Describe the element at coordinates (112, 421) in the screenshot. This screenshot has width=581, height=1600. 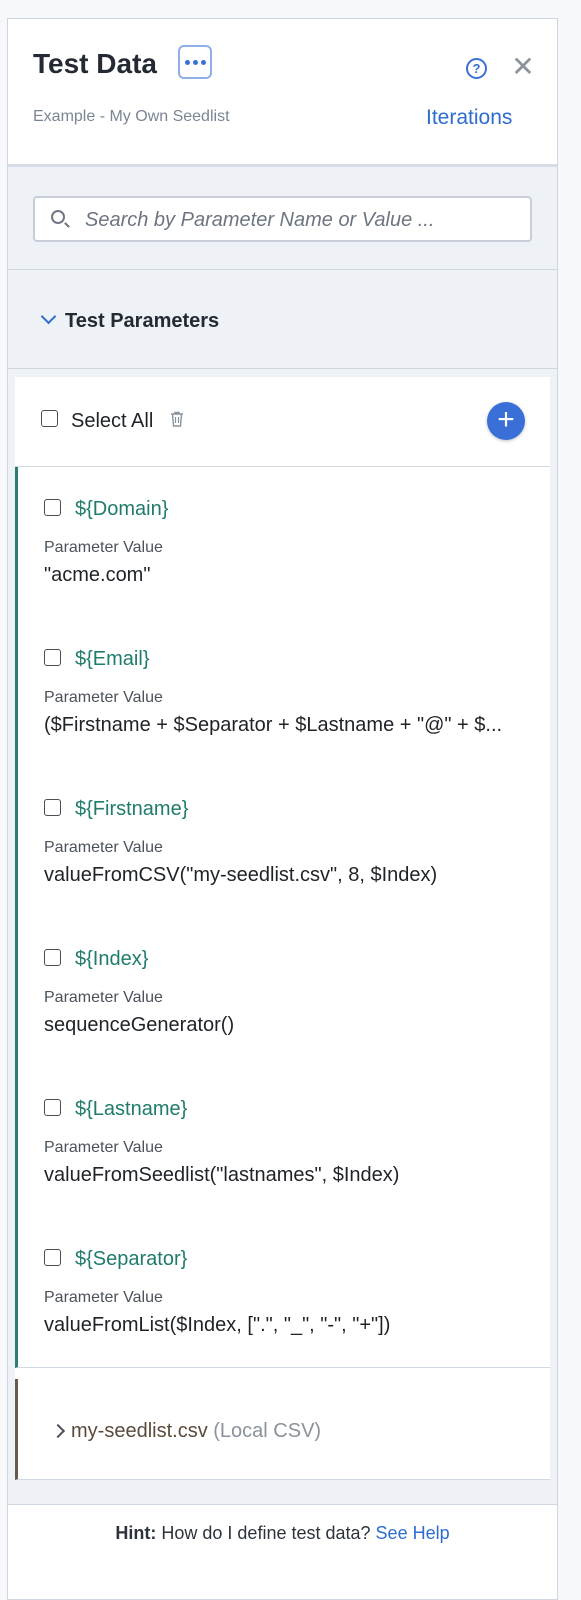
I see `select-all-label: Select All` at that location.